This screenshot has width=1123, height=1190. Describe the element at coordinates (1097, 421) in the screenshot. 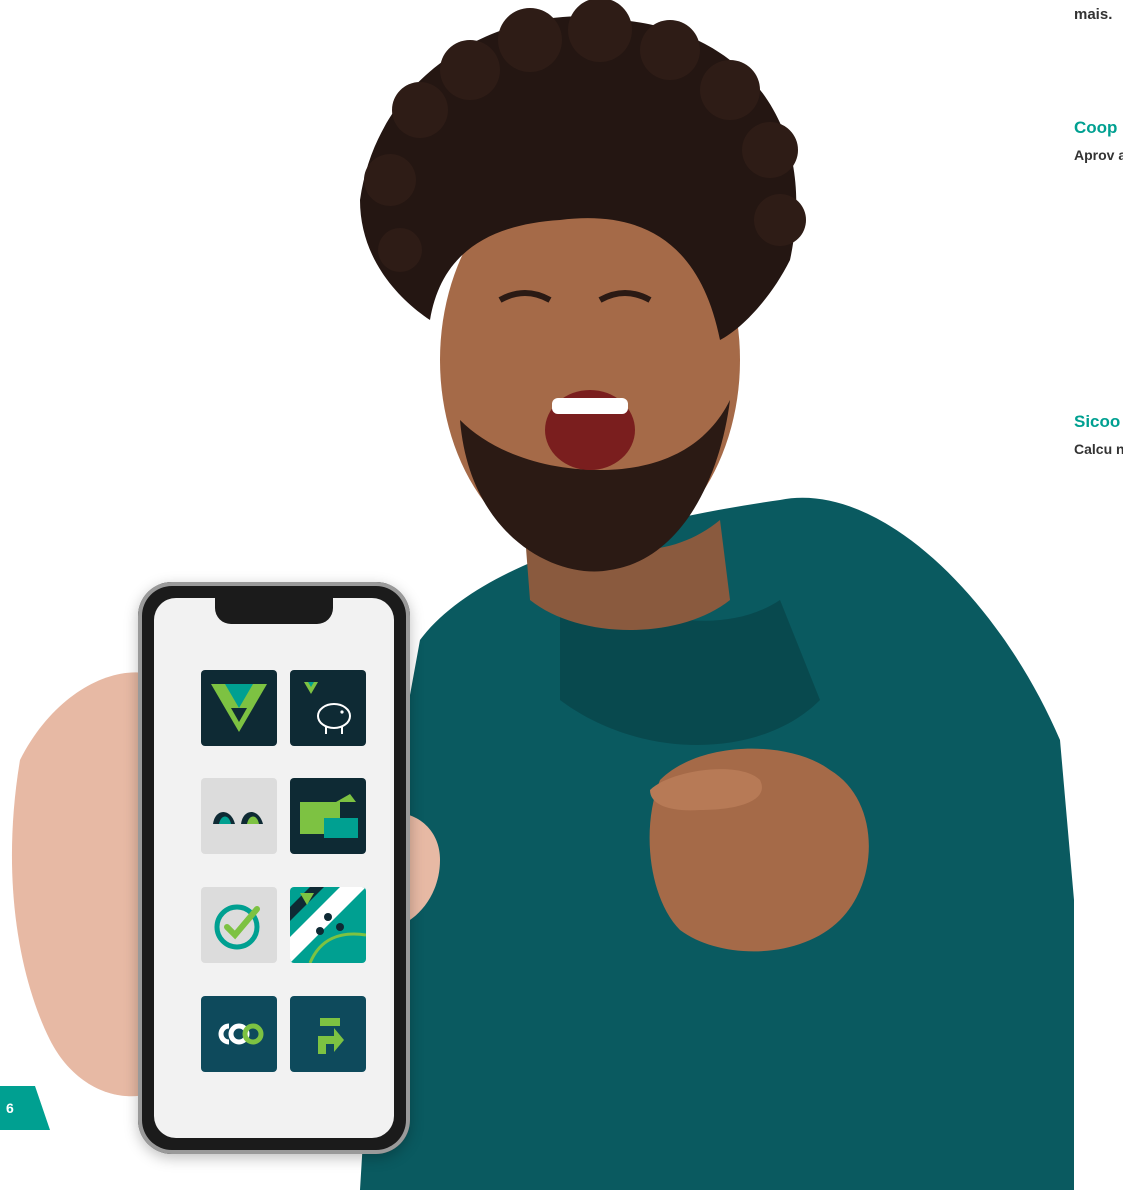

I see `section2-title: Sicoo` at that location.